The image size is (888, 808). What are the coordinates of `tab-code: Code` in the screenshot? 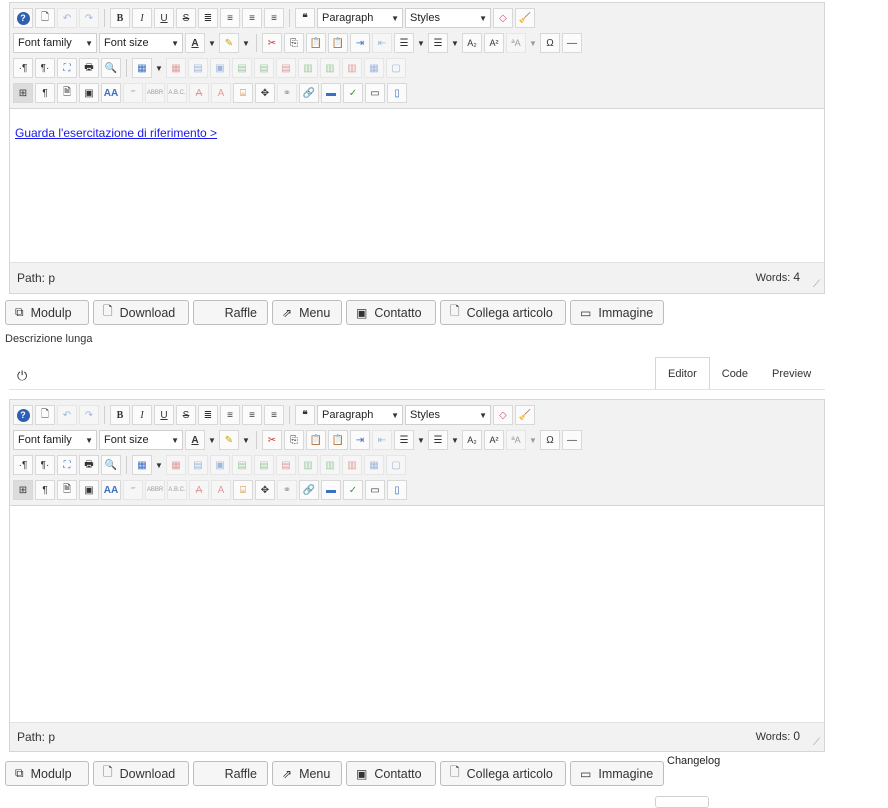 It's located at (735, 373).